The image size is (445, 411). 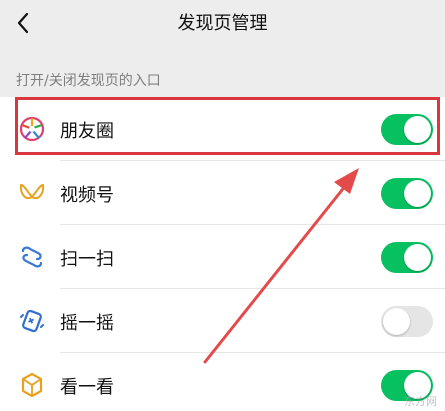 What do you see at coordinates (87, 195) in the screenshot?
I see `item-label-channels: 视频号` at bounding box center [87, 195].